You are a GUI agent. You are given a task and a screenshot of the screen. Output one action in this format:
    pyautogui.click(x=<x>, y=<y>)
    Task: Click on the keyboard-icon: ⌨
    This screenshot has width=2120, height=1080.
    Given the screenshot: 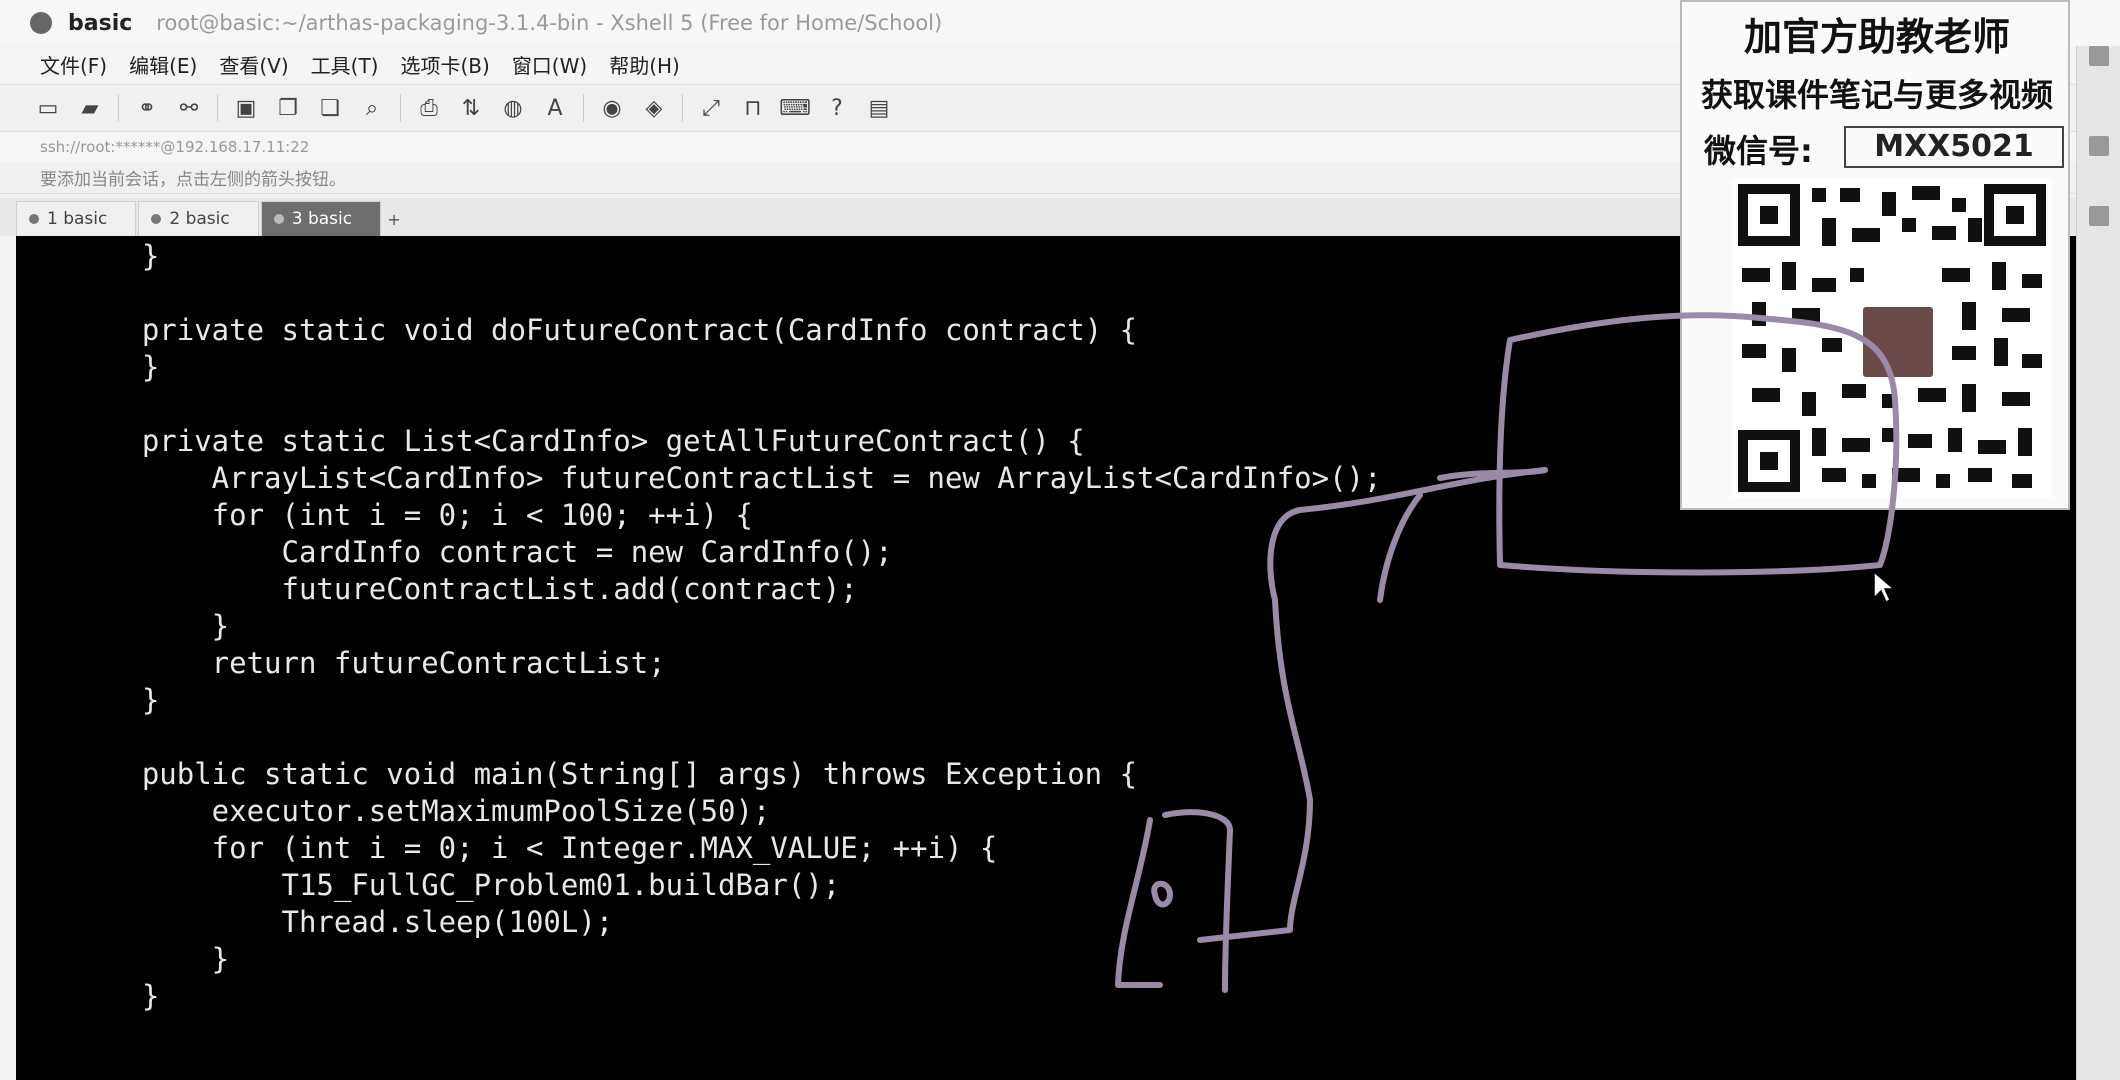 What is the action you would take?
    pyautogui.click(x=795, y=108)
    